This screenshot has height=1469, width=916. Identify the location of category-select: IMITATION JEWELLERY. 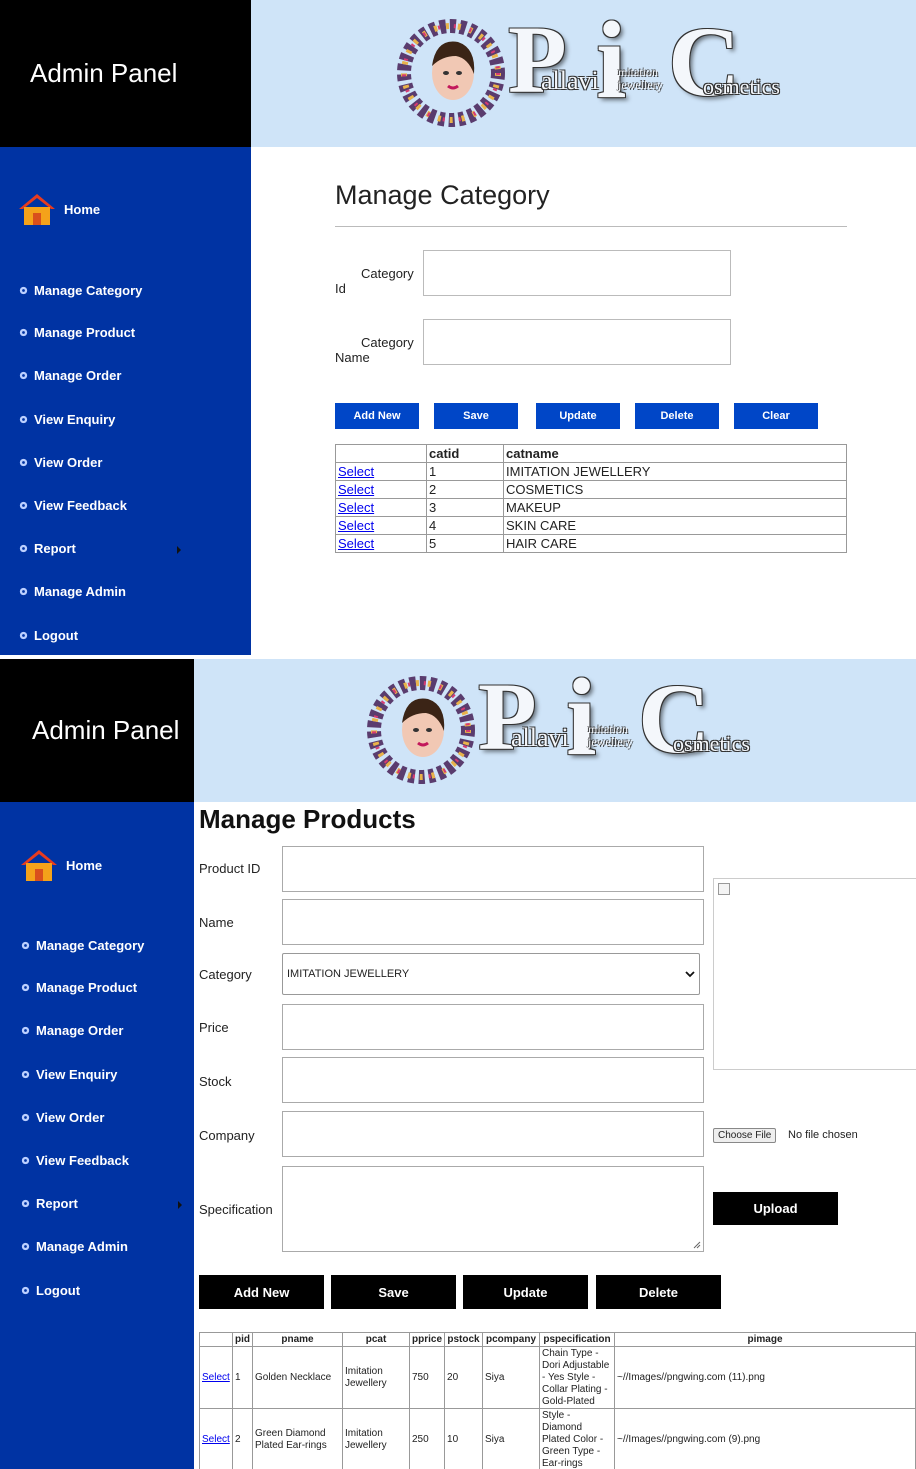
(491, 974).